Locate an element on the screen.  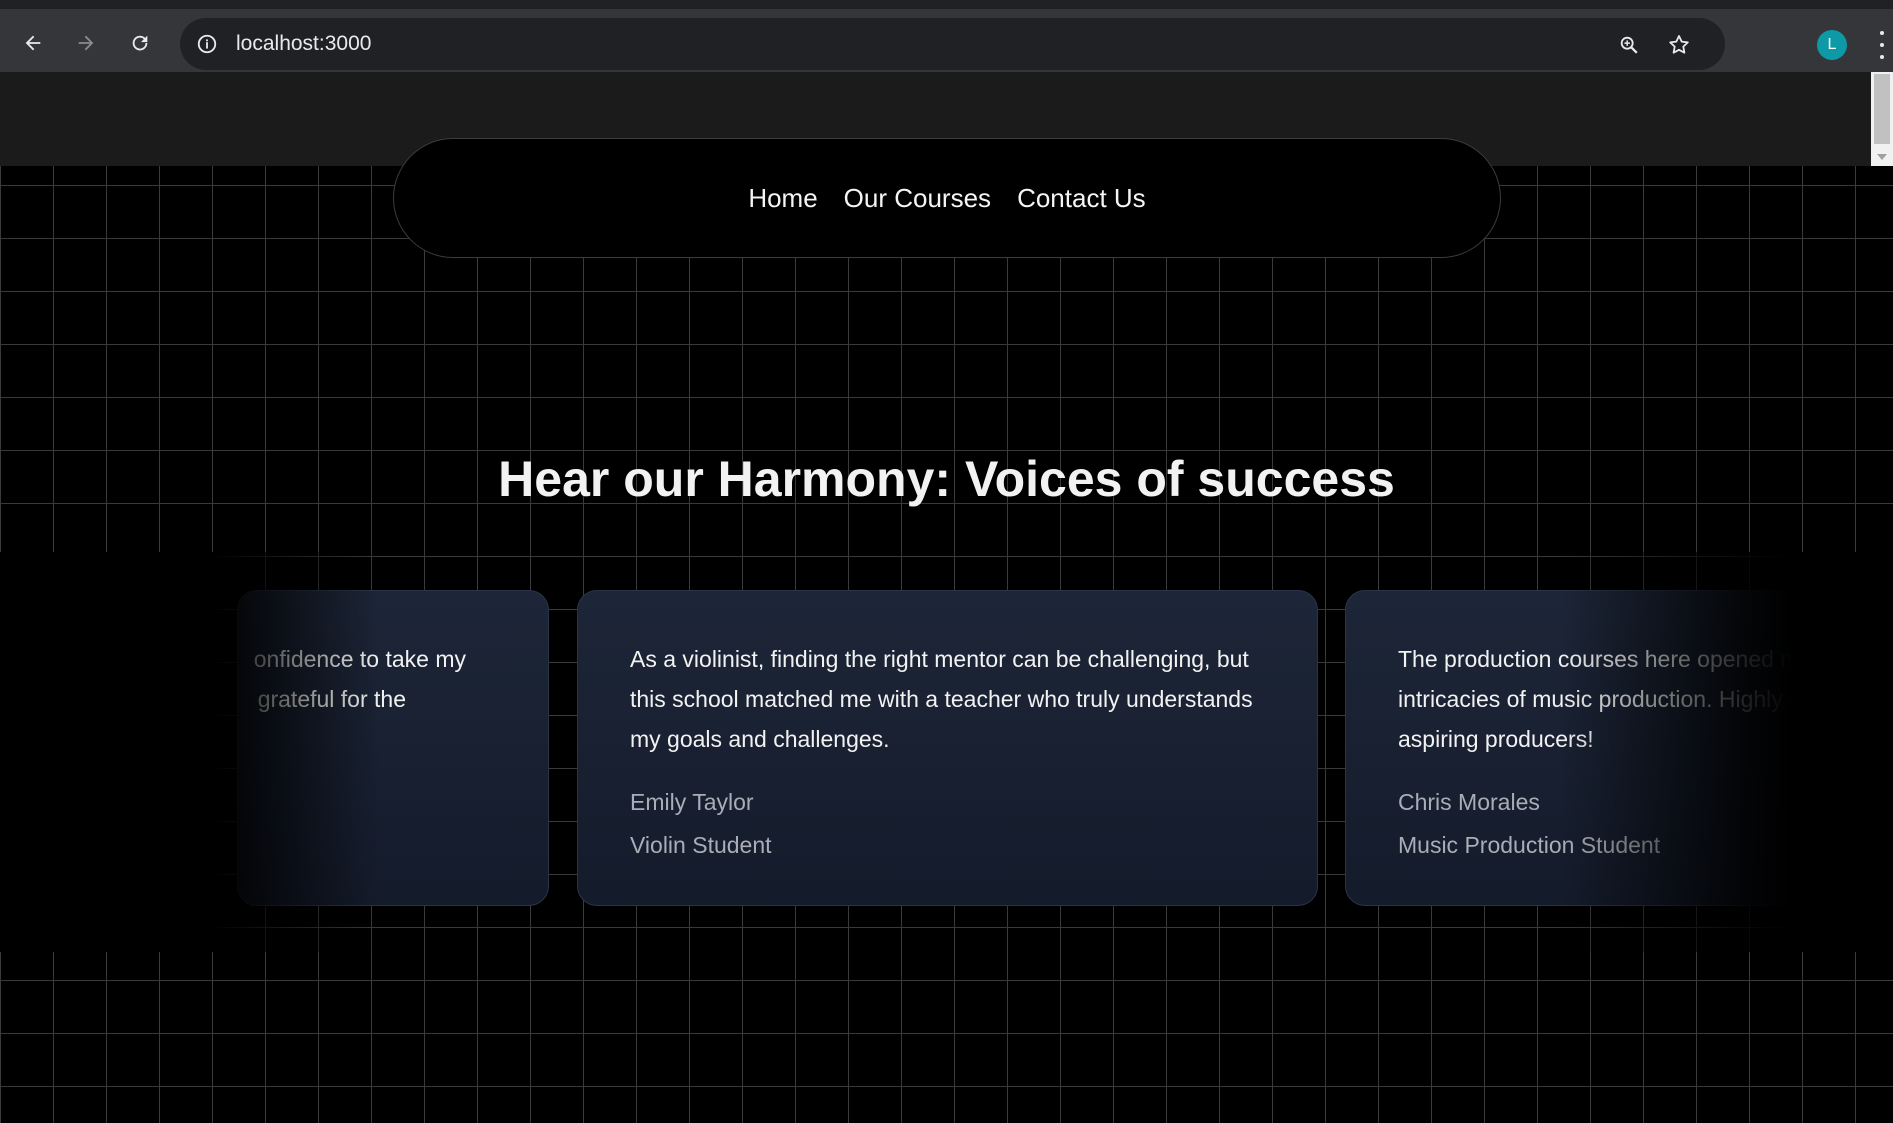
quote-line: aspiring producers! is located at coordinates (1496, 739).